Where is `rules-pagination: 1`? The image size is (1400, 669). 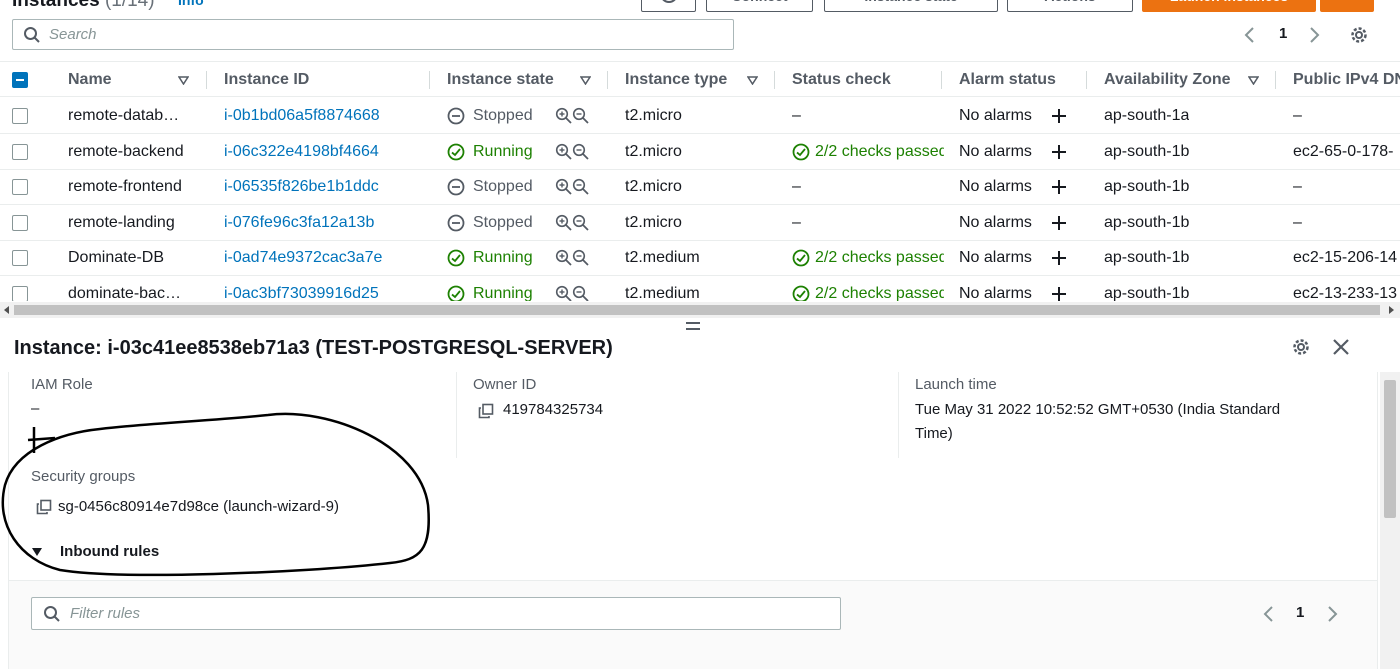 rules-pagination: 1 is located at coordinates (1304, 614).